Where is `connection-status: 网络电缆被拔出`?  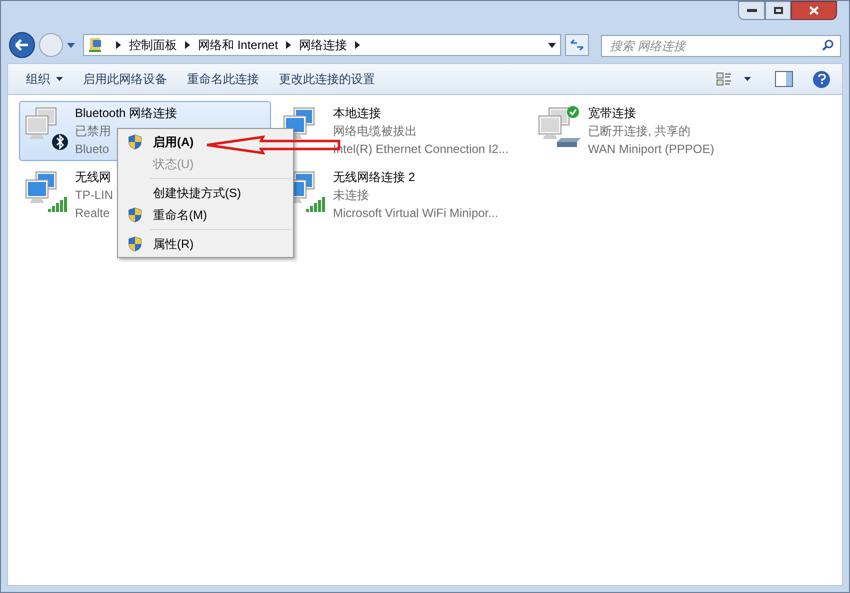
connection-status: 网络电缆被拔出 is located at coordinates (375, 131).